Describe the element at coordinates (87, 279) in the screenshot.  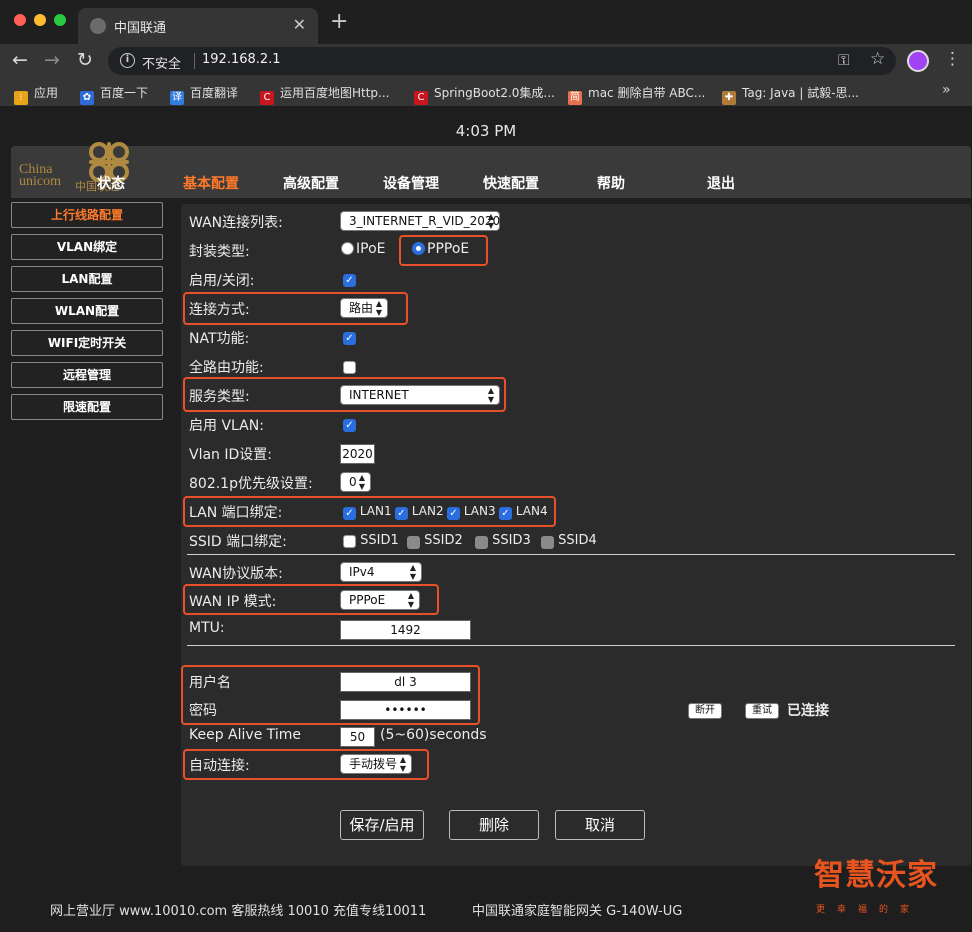
I see `sidebar-item-lan-config: LAN配置` at that location.